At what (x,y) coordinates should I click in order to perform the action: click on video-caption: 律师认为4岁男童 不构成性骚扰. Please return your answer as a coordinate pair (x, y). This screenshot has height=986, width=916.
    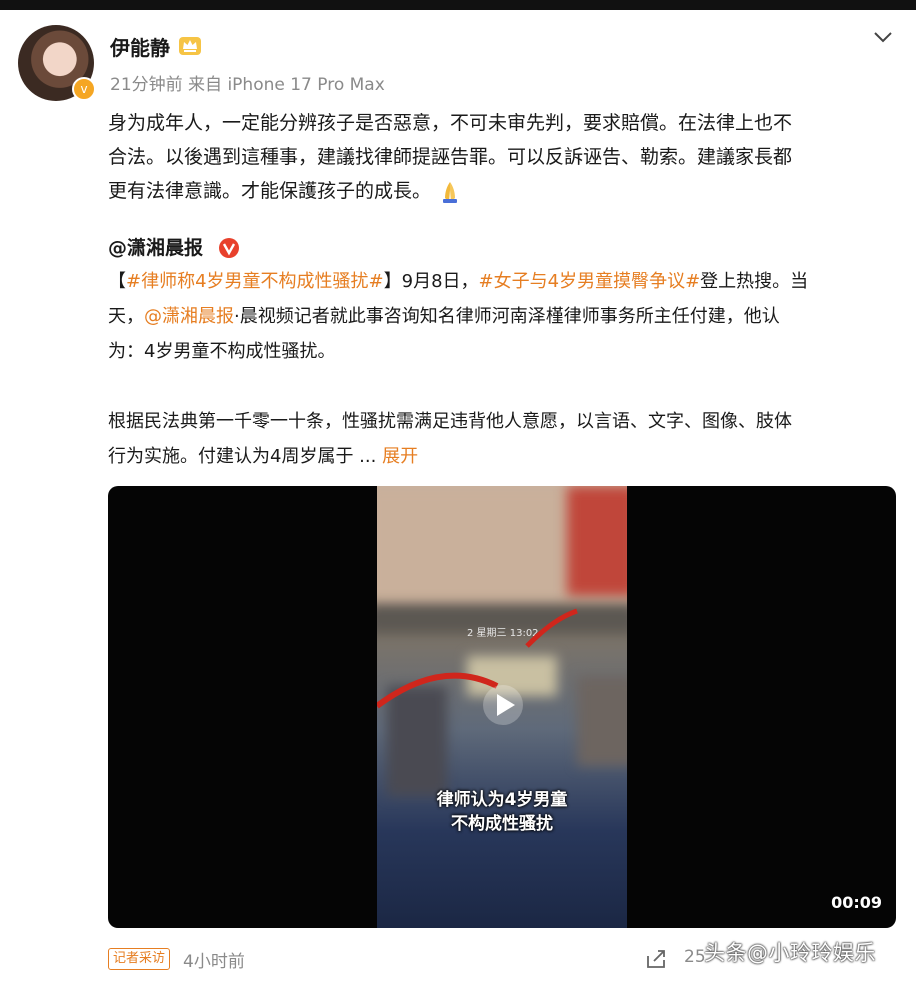
    Looking at the image, I should click on (502, 812).